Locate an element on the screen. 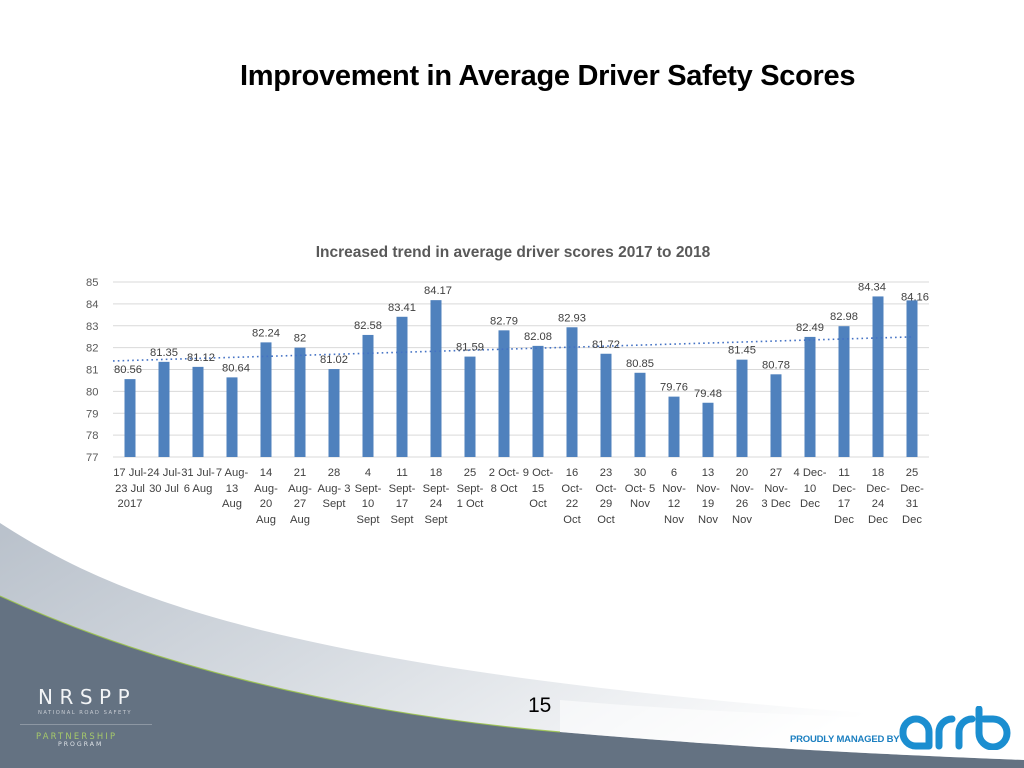  data-label: 81.59 is located at coordinates (470, 348).